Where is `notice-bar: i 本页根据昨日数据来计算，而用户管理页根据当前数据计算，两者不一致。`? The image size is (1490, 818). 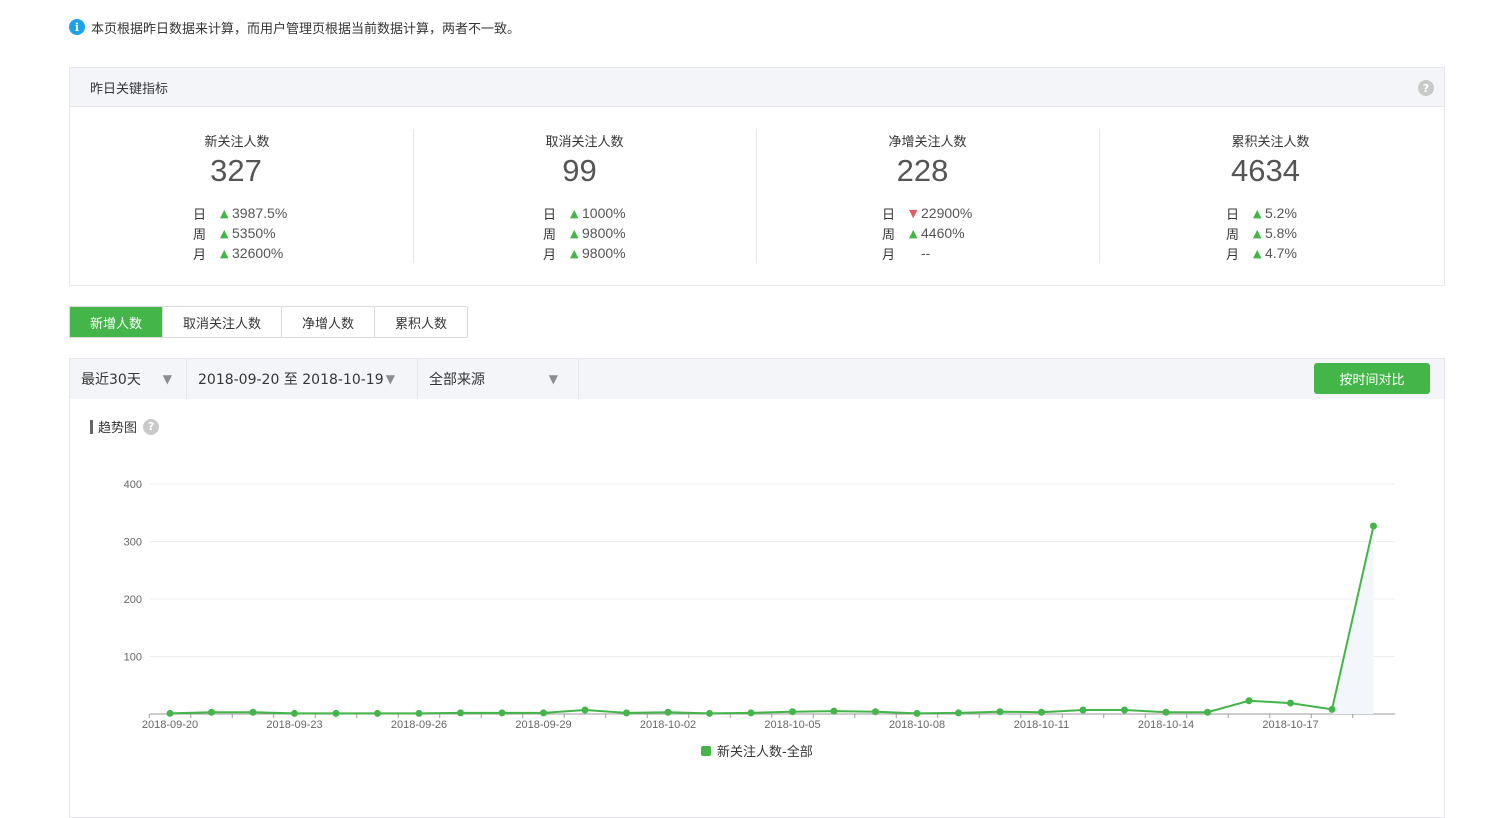
notice-bar: i 本页根据昨日数据来计算，而用户管理页根据当前数据计算，两者不一致。 is located at coordinates (294, 27).